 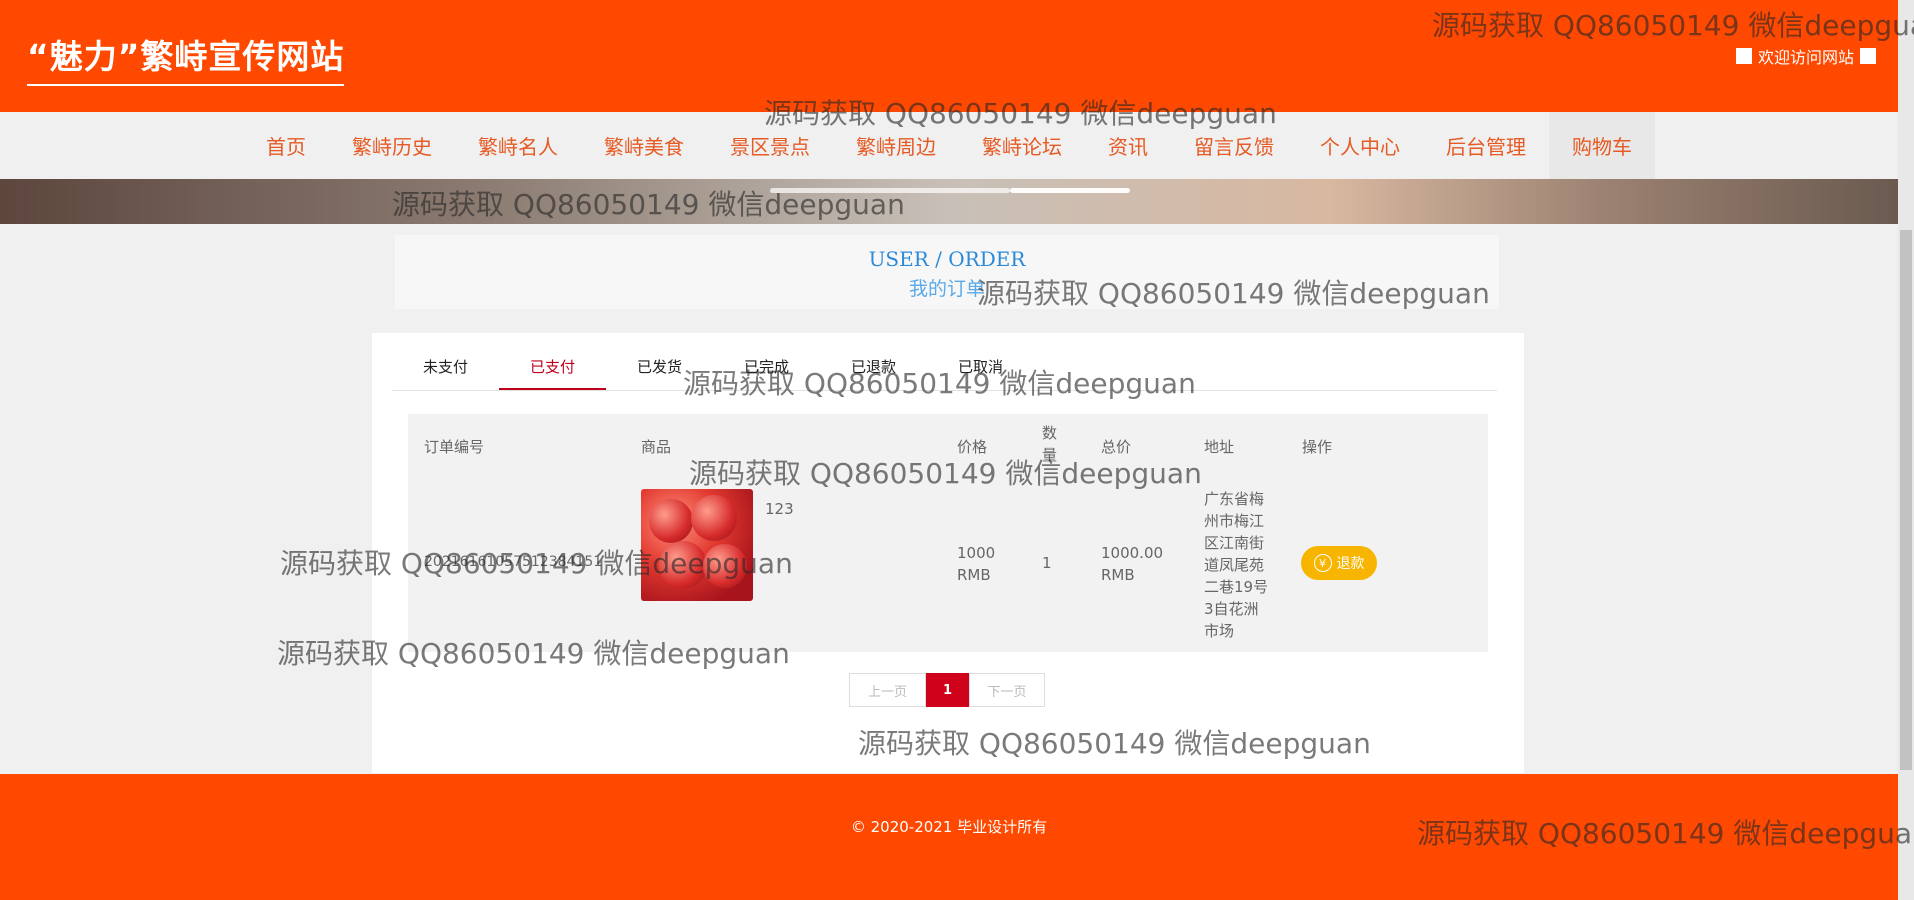 What do you see at coordinates (1128, 145) in the screenshot?
I see `nav-item-news: 资讯` at bounding box center [1128, 145].